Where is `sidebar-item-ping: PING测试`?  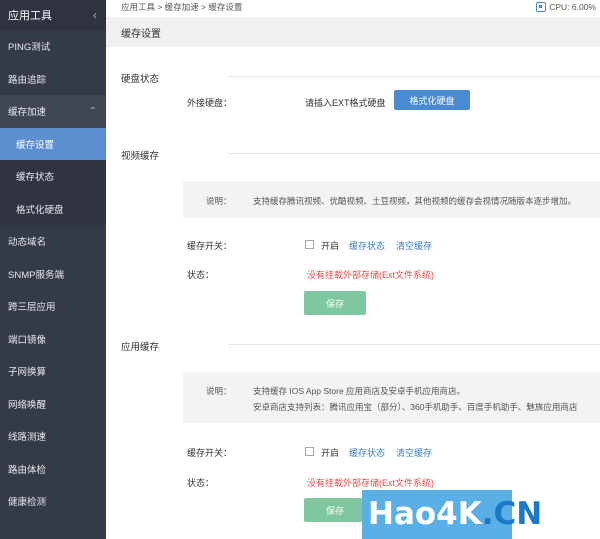 sidebar-item-ping: PING测试 is located at coordinates (53, 46).